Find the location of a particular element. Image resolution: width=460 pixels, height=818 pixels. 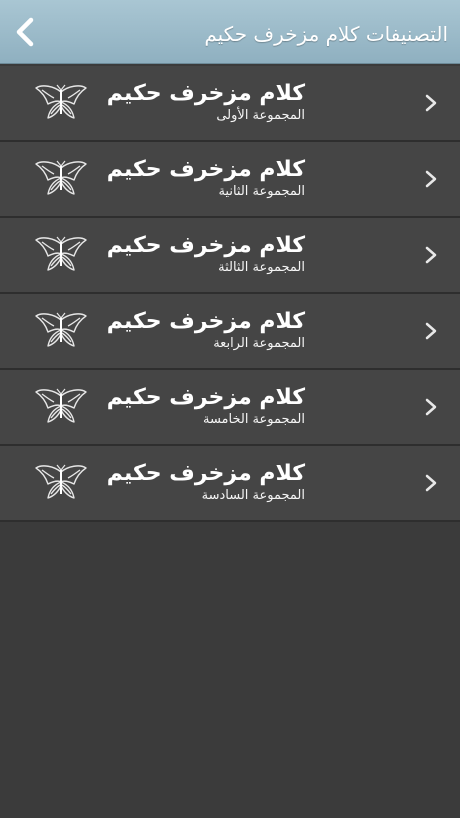

list-item: كلام مزخرف حكيم المجموعة الأولى is located at coordinates (230, 104).